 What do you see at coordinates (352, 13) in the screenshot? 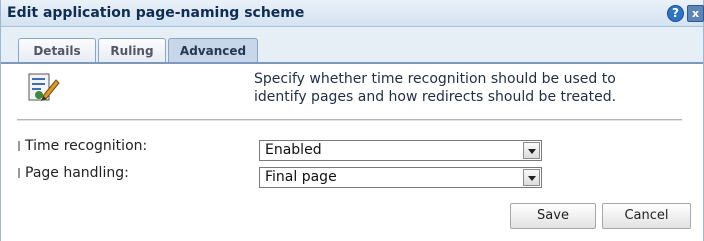
I see `dialog-titlebar: Edit application page-naming scheme ? x` at bounding box center [352, 13].